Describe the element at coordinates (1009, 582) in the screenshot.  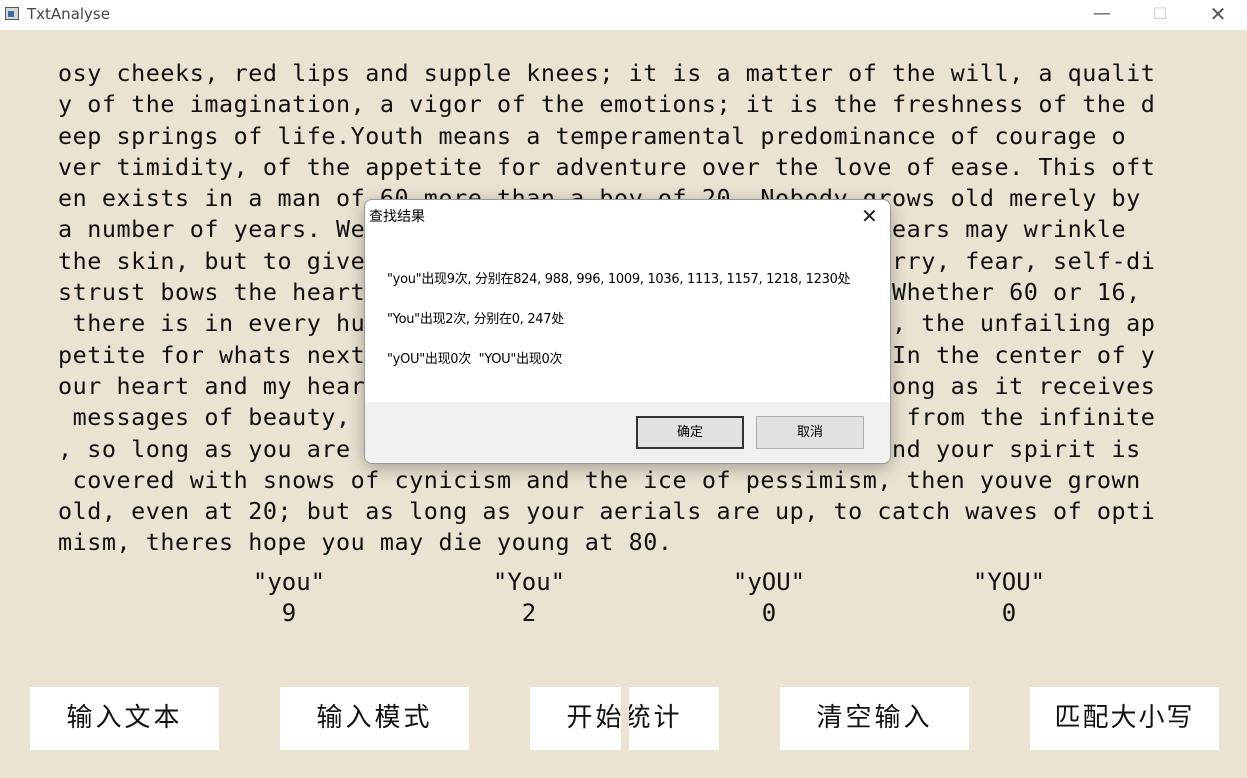
I see `stat-label-you-upper: "YOU"` at that location.